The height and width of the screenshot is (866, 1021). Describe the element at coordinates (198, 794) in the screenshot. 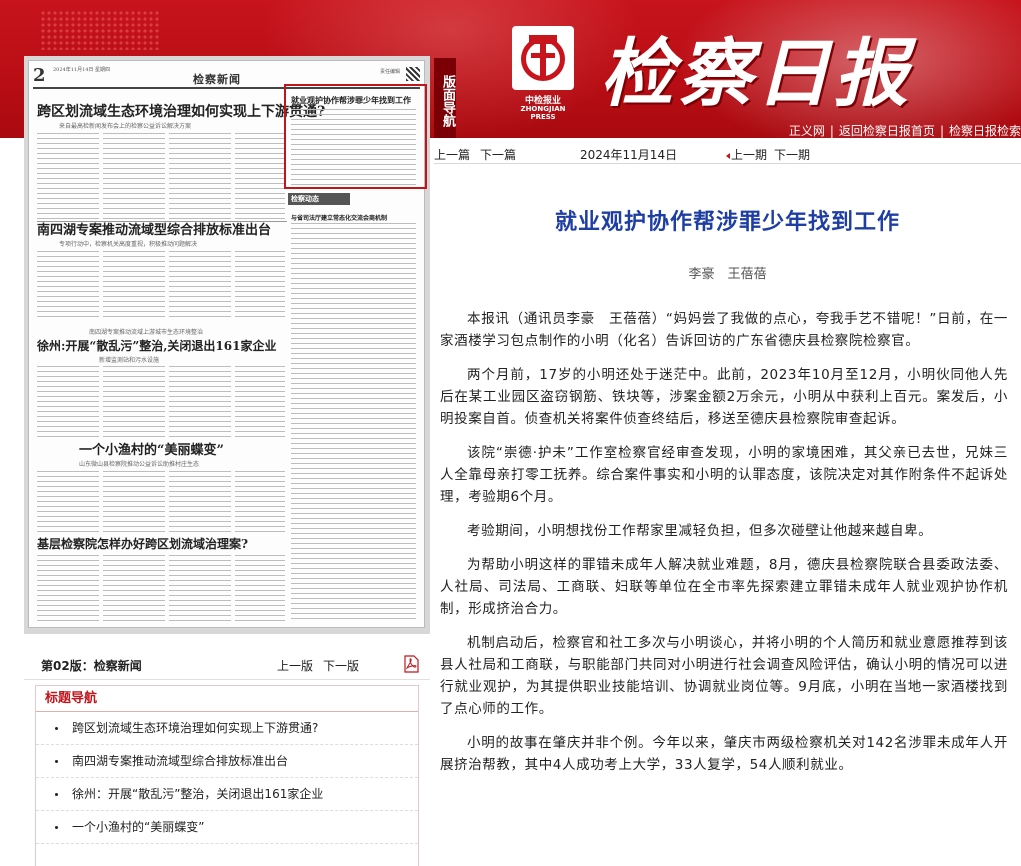

I see `title-nav-item-label: 徐州：开展“散乱污”整治，关闭退出161家企业` at that location.